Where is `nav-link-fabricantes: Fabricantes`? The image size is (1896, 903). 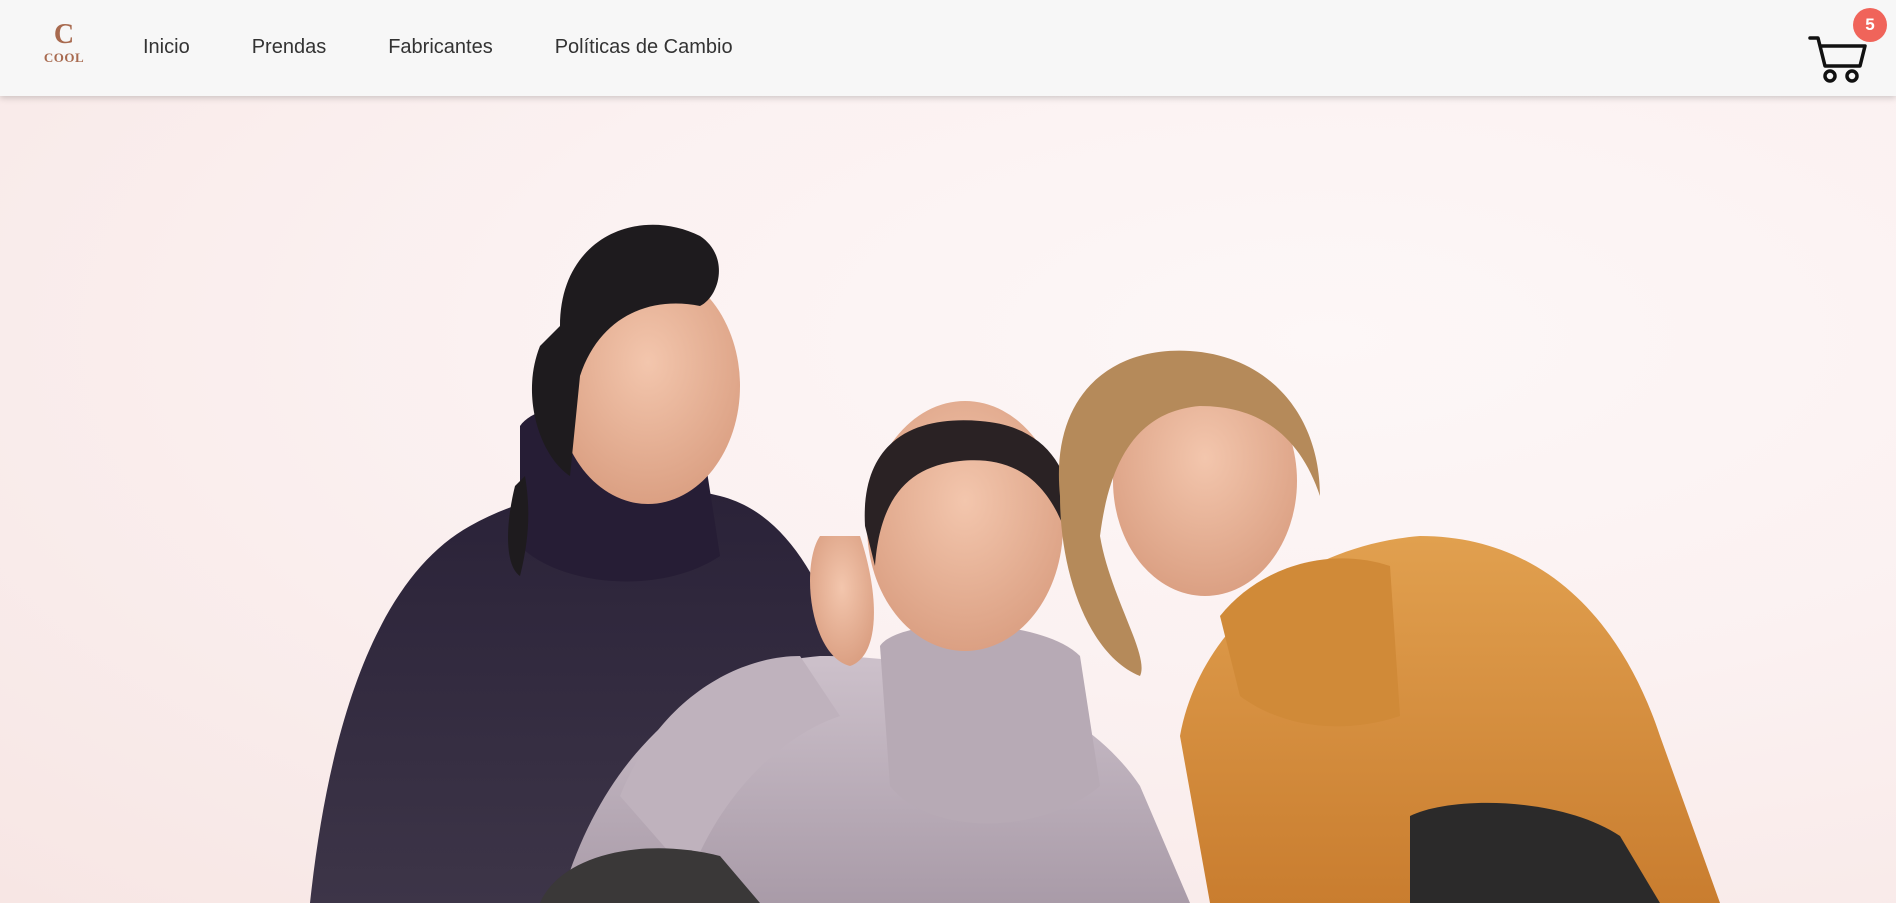 nav-link-fabricantes: Fabricantes is located at coordinates (440, 47).